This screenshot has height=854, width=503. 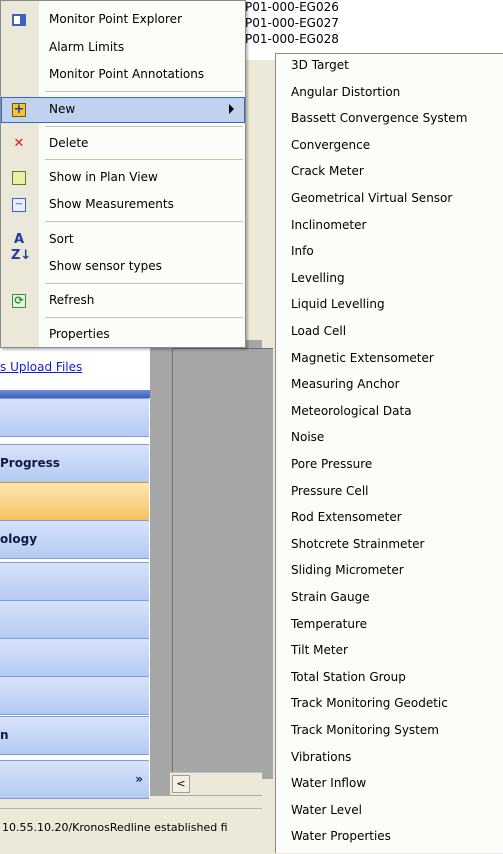 What do you see at coordinates (345, 92) in the screenshot?
I see `submenu-item: Angular Distortion` at bounding box center [345, 92].